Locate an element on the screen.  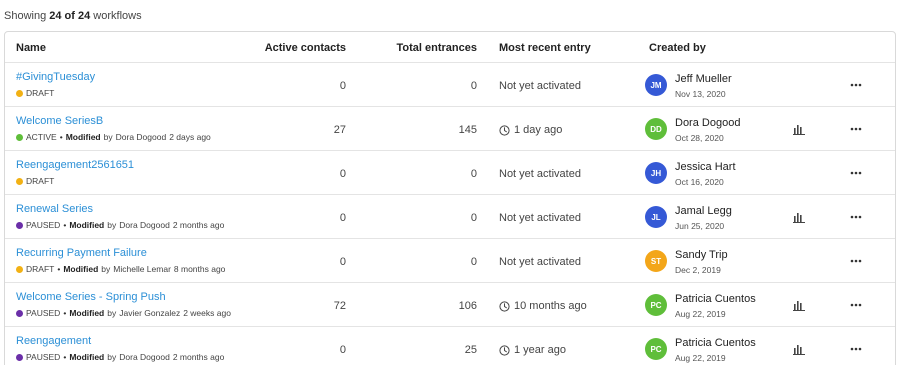
active-contacts-value: 0 is located at coordinates (342, 218).